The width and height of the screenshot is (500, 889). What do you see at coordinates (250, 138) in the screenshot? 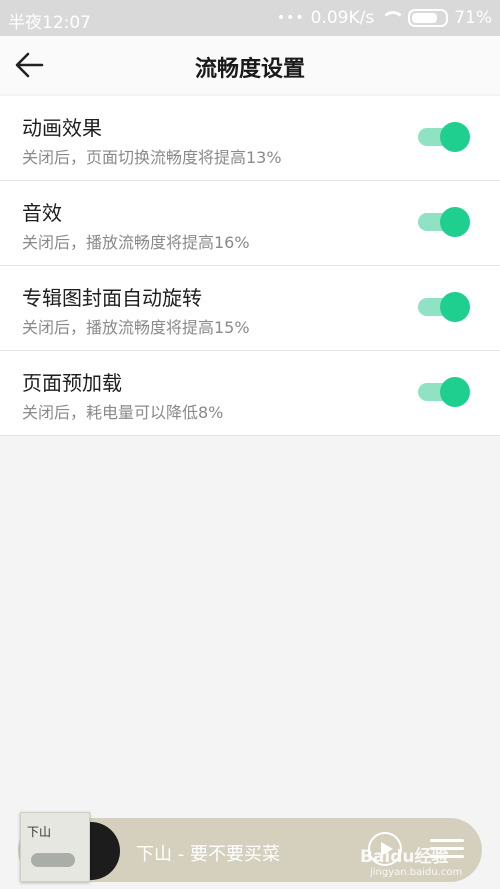
I see `setting-row-animation: 动画效果 关闭后，页面切换流畅度将提高13%` at bounding box center [250, 138].